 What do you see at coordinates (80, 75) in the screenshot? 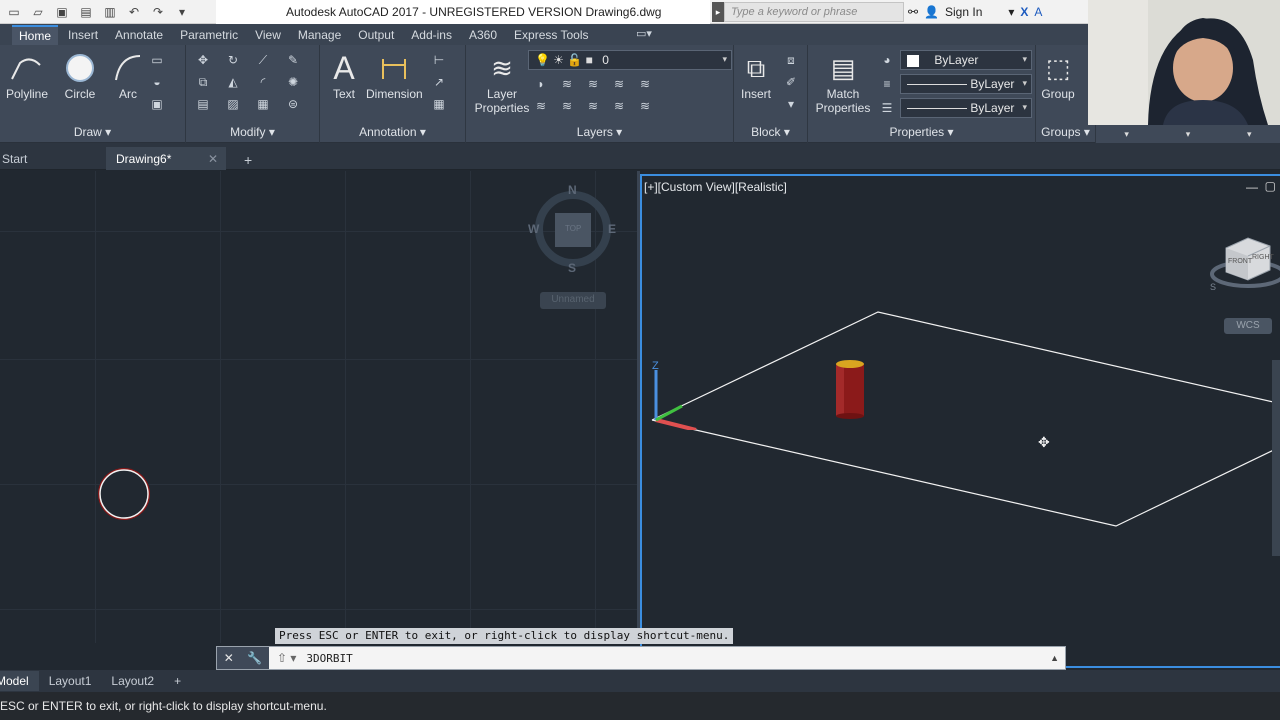
I see `circle-button: Circle` at bounding box center [80, 75].